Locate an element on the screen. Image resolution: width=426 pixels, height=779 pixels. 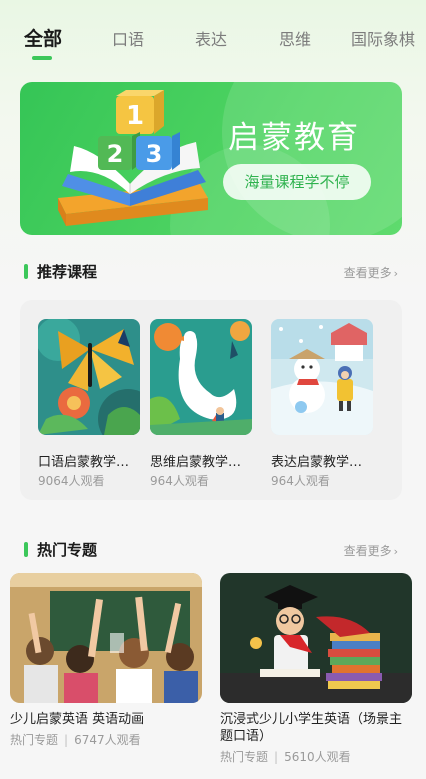
books-blocks-illustration: 1 2 3 is located at coordinates (133, 158).